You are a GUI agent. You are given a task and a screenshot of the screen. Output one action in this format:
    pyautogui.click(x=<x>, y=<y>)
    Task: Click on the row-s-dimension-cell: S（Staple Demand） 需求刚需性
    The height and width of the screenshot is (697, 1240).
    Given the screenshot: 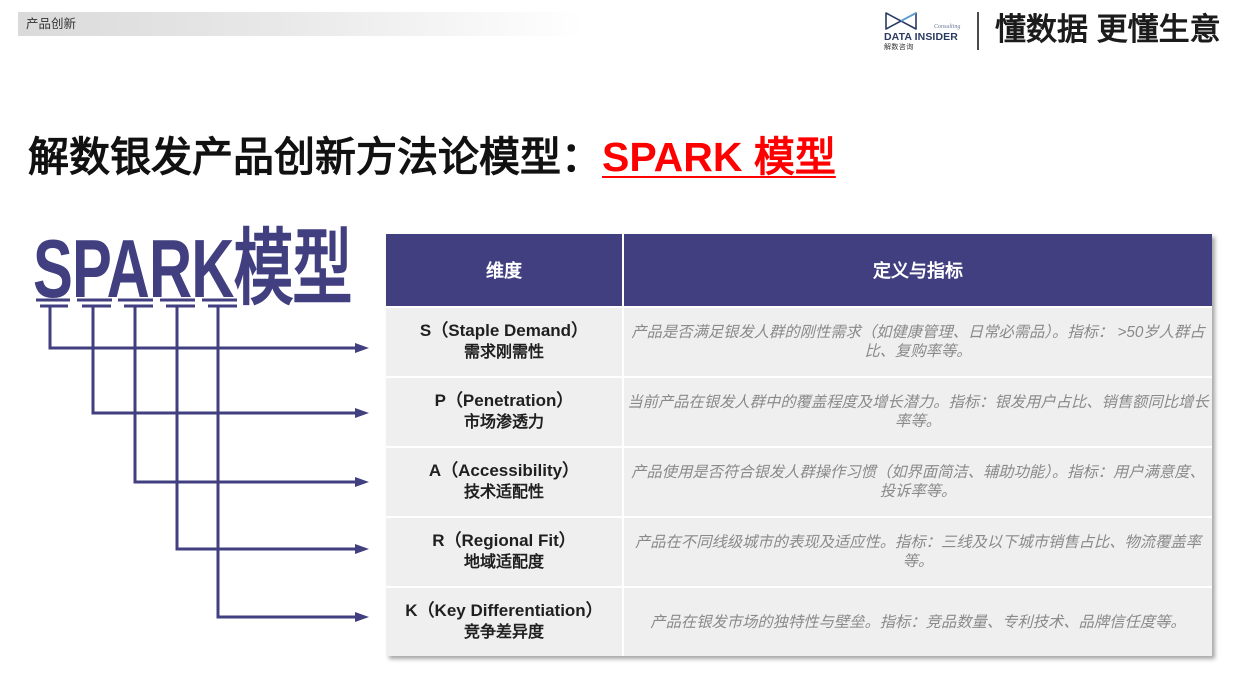 What is the action you would take?
    pyautogui.click(x=504, y=342)
    